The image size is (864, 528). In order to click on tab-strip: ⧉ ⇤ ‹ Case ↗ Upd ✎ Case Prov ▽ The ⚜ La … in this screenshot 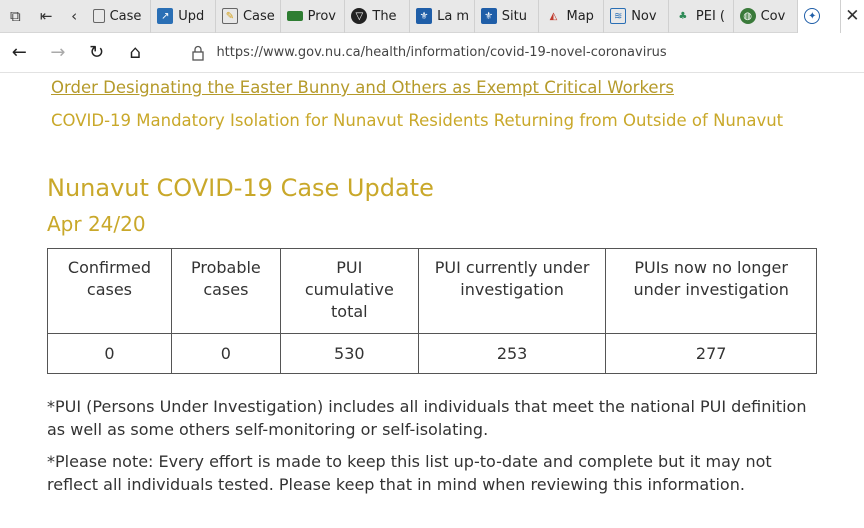, I will do `click(432, 16)`.